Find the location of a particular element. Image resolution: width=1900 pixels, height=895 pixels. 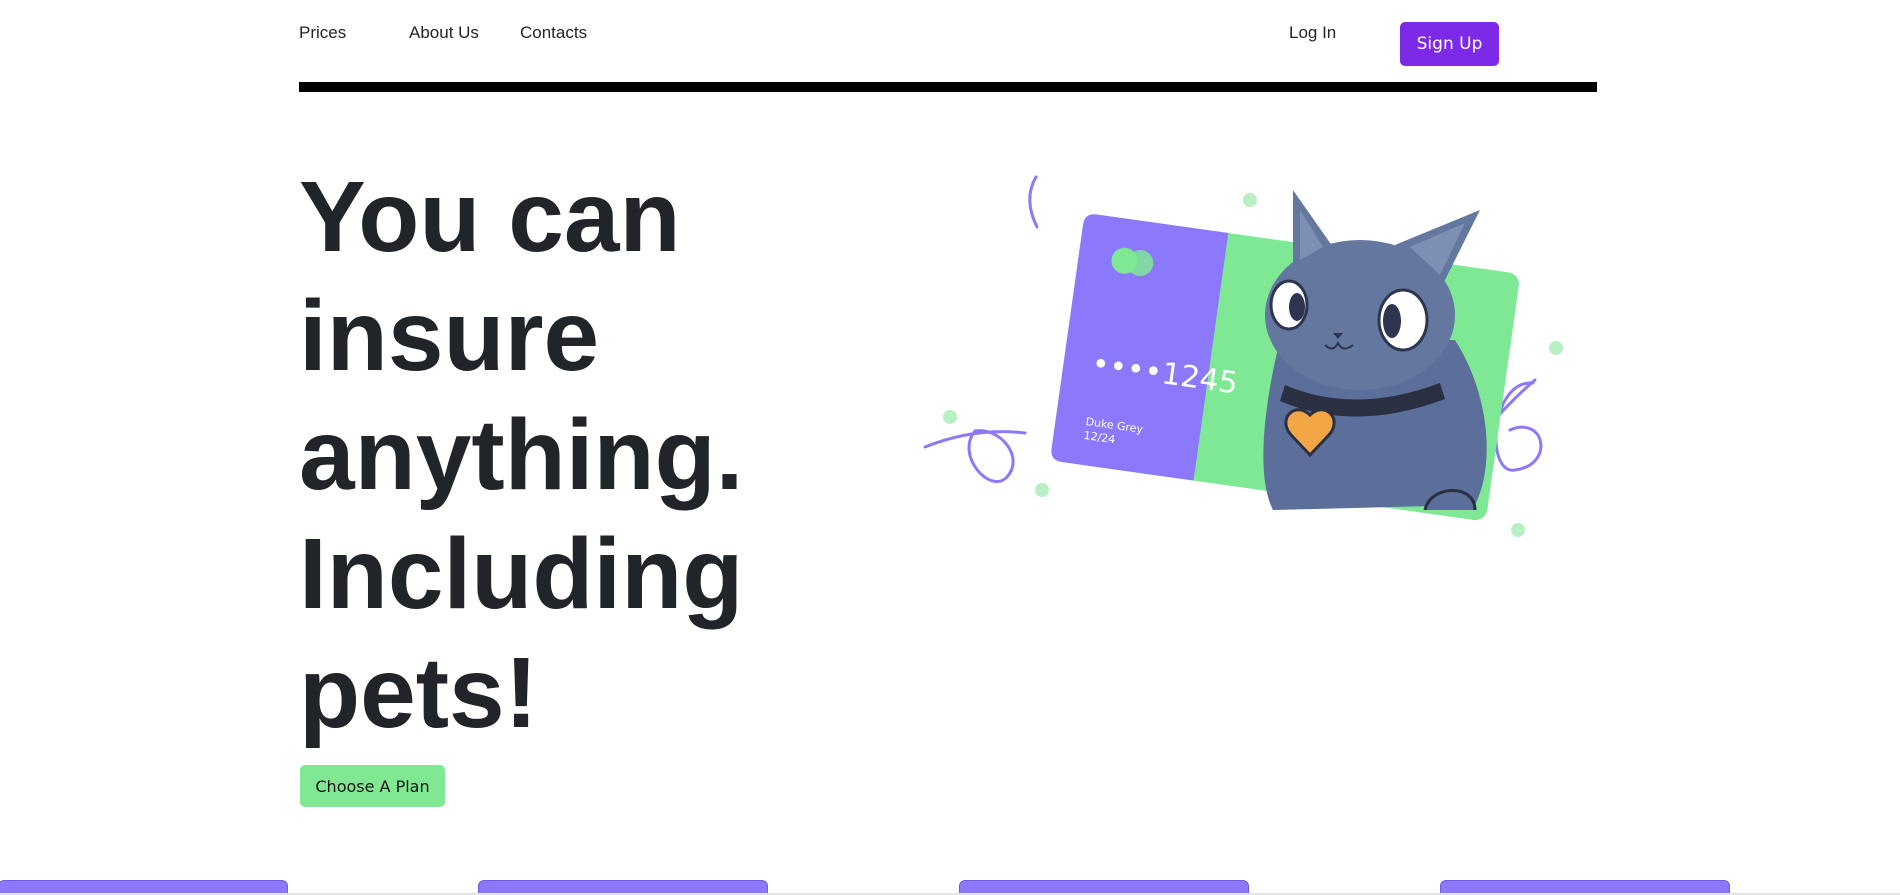

nav-link-contacts: Contacts is located at coordinates (553, 33).